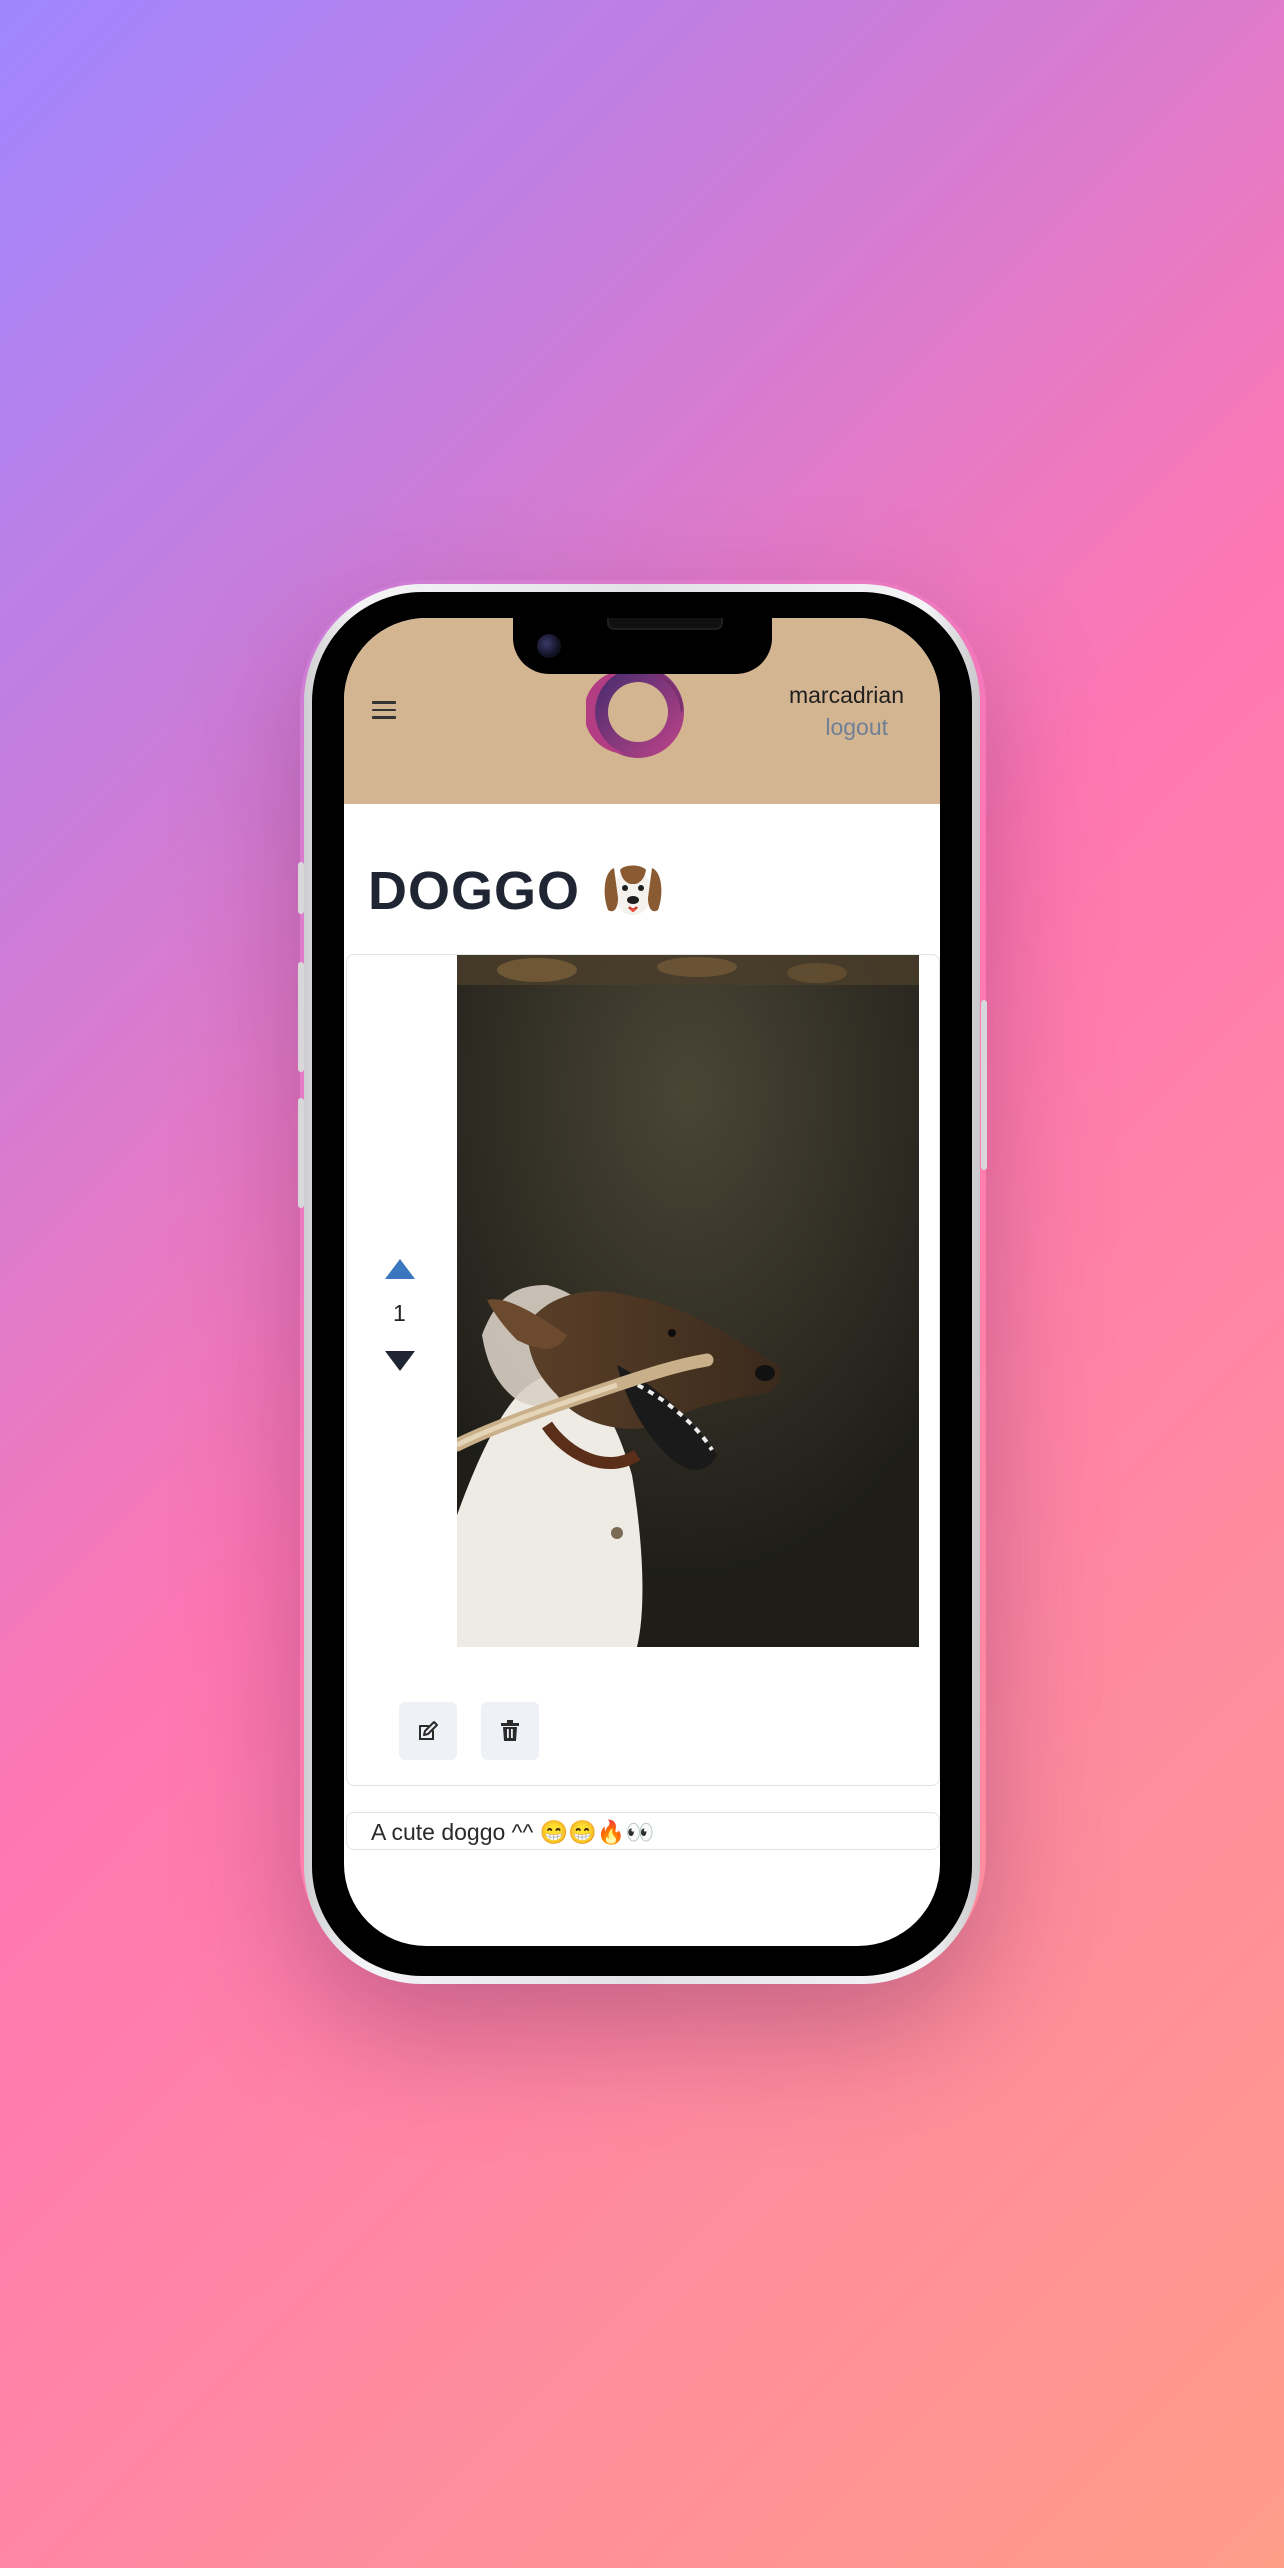 The width and height of the screenshot is (1284, 2568). What do you see at coordinates (688, 1301) in the screenshot?
I see `dog-holding-stick-photo` at bounding box center [688, 1301].